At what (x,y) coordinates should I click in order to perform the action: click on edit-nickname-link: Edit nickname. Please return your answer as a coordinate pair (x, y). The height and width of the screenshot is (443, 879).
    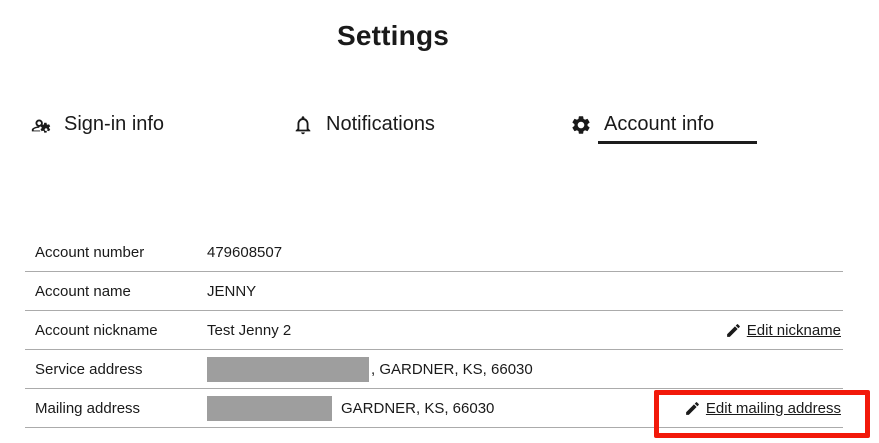
    Looking at the image, I should click on (783, 330).